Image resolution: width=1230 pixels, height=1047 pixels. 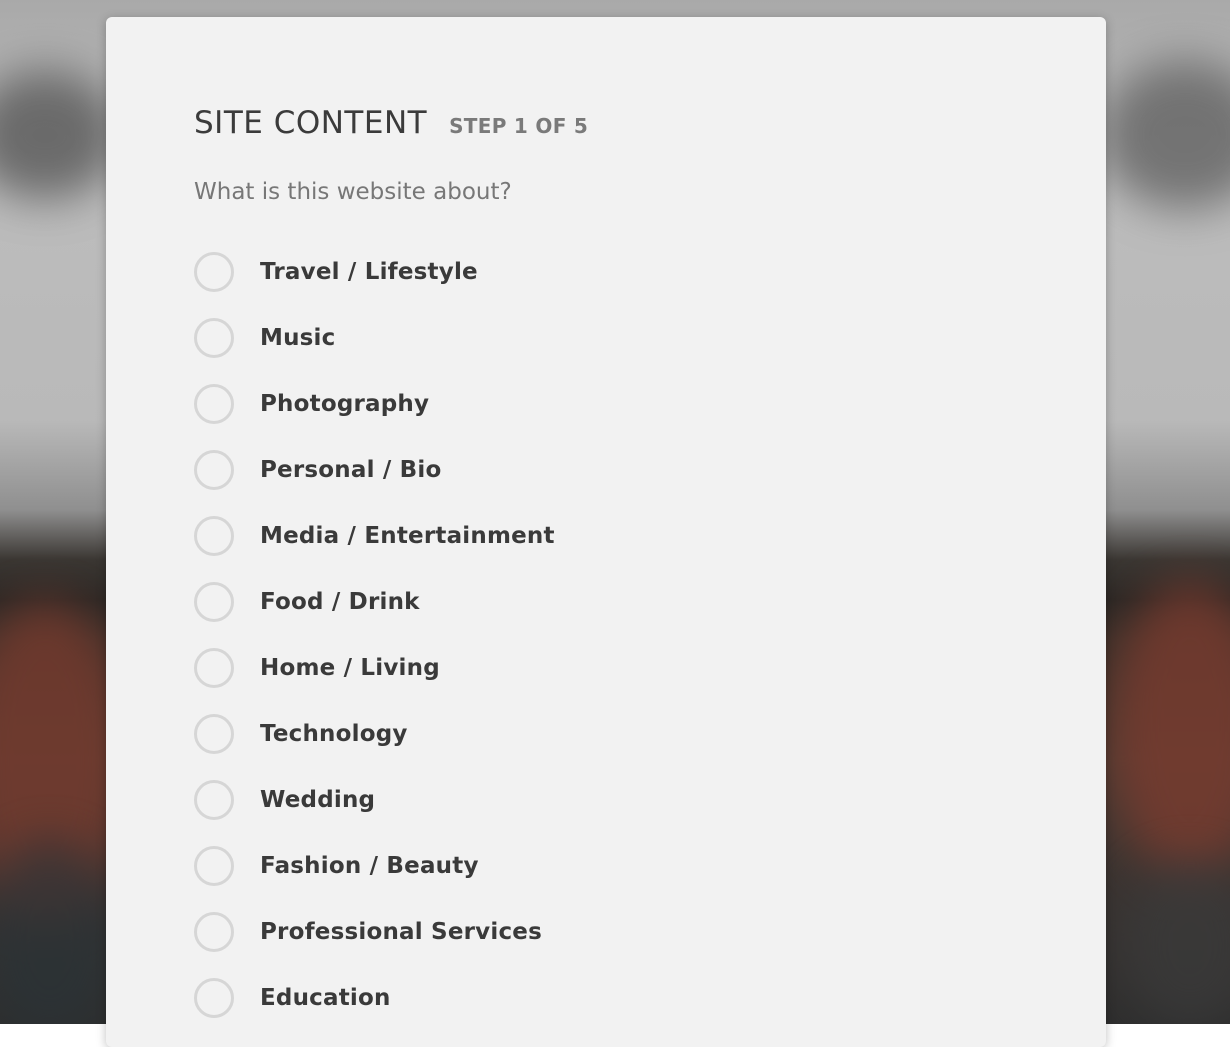 What do you see at coordinates (325, 998) in the screenshot?
I see `option-label: Education` at bounding box center [325, 998].